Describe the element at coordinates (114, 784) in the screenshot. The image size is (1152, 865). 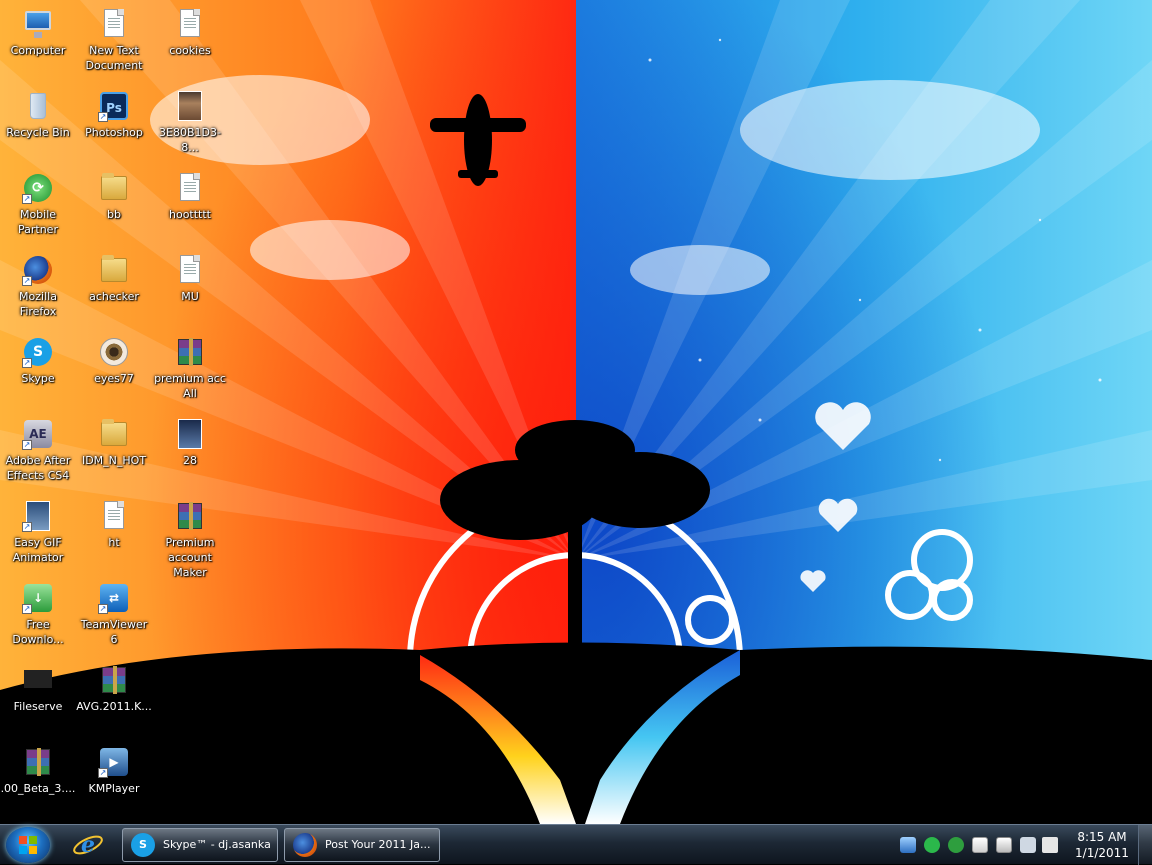
I see `desktop-icon-kmplayer: ▶ ↗ KMPlayer` at that location.